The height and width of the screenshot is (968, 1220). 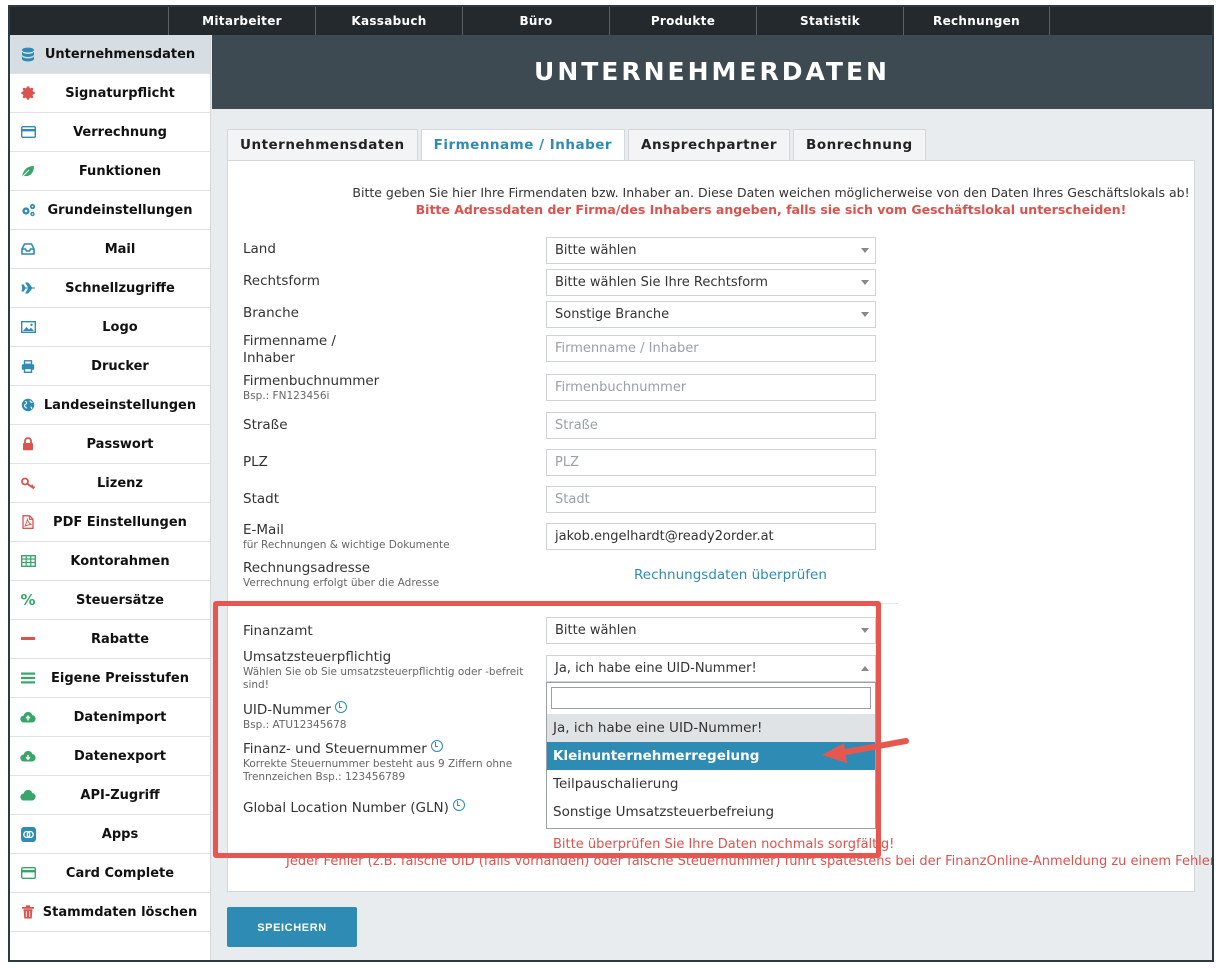 What do you see at coordinates (711, 499) in the screenshot?
I see `stadt-input: Stadt` at bounding box center [711, 499].